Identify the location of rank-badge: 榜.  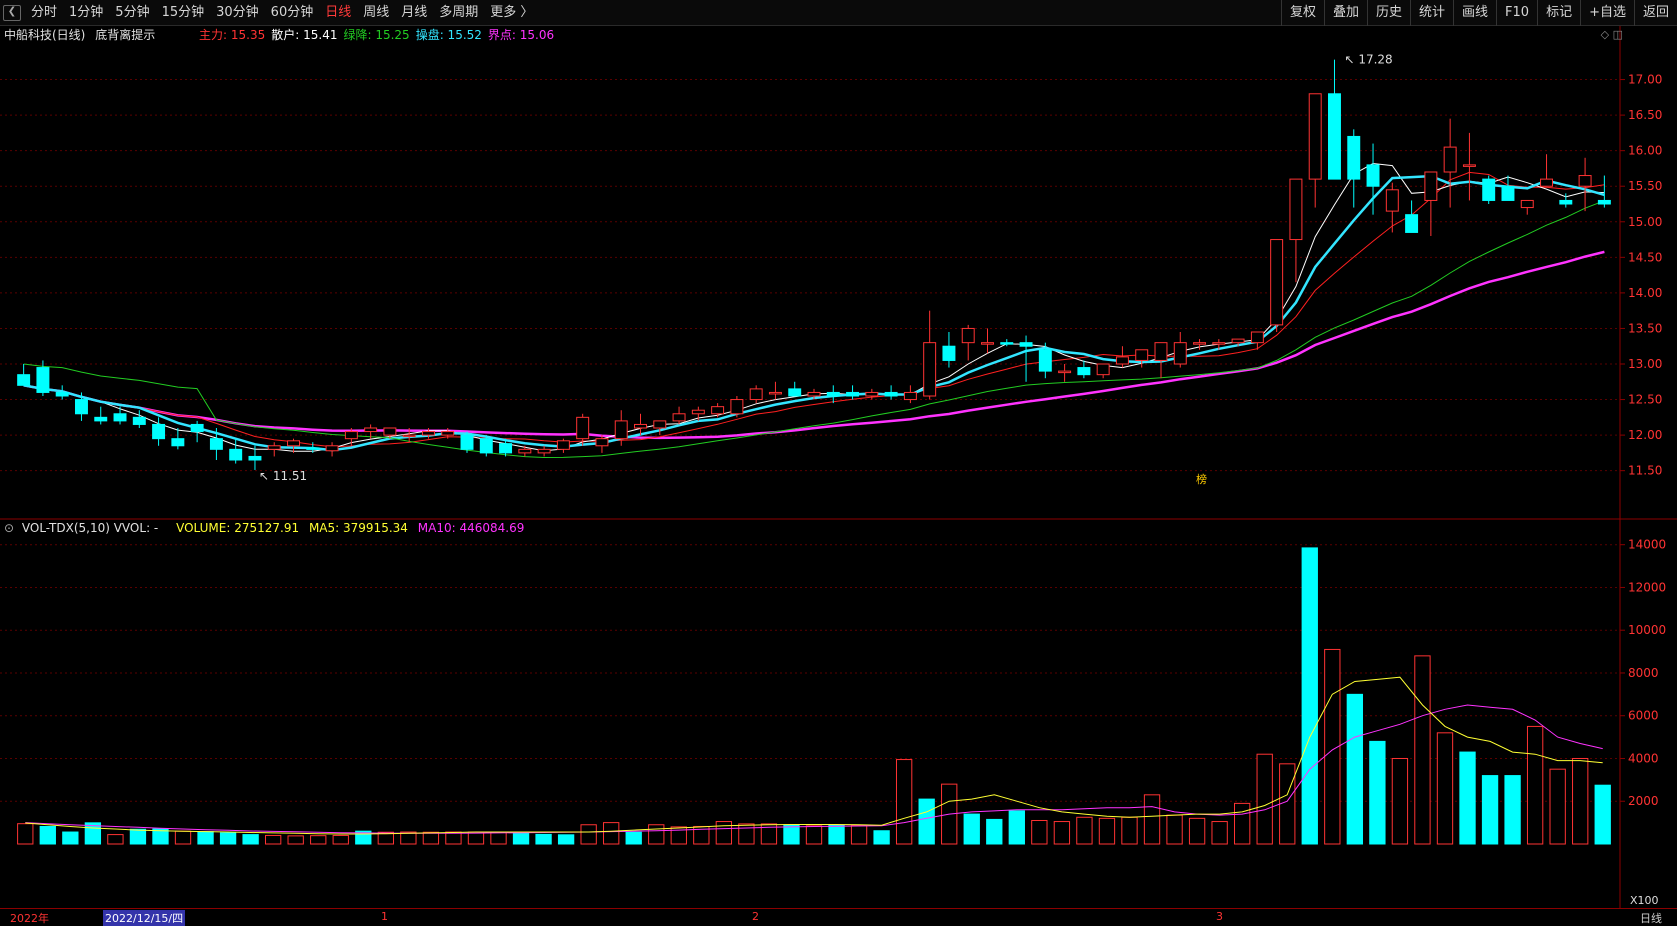
(1201, 479).